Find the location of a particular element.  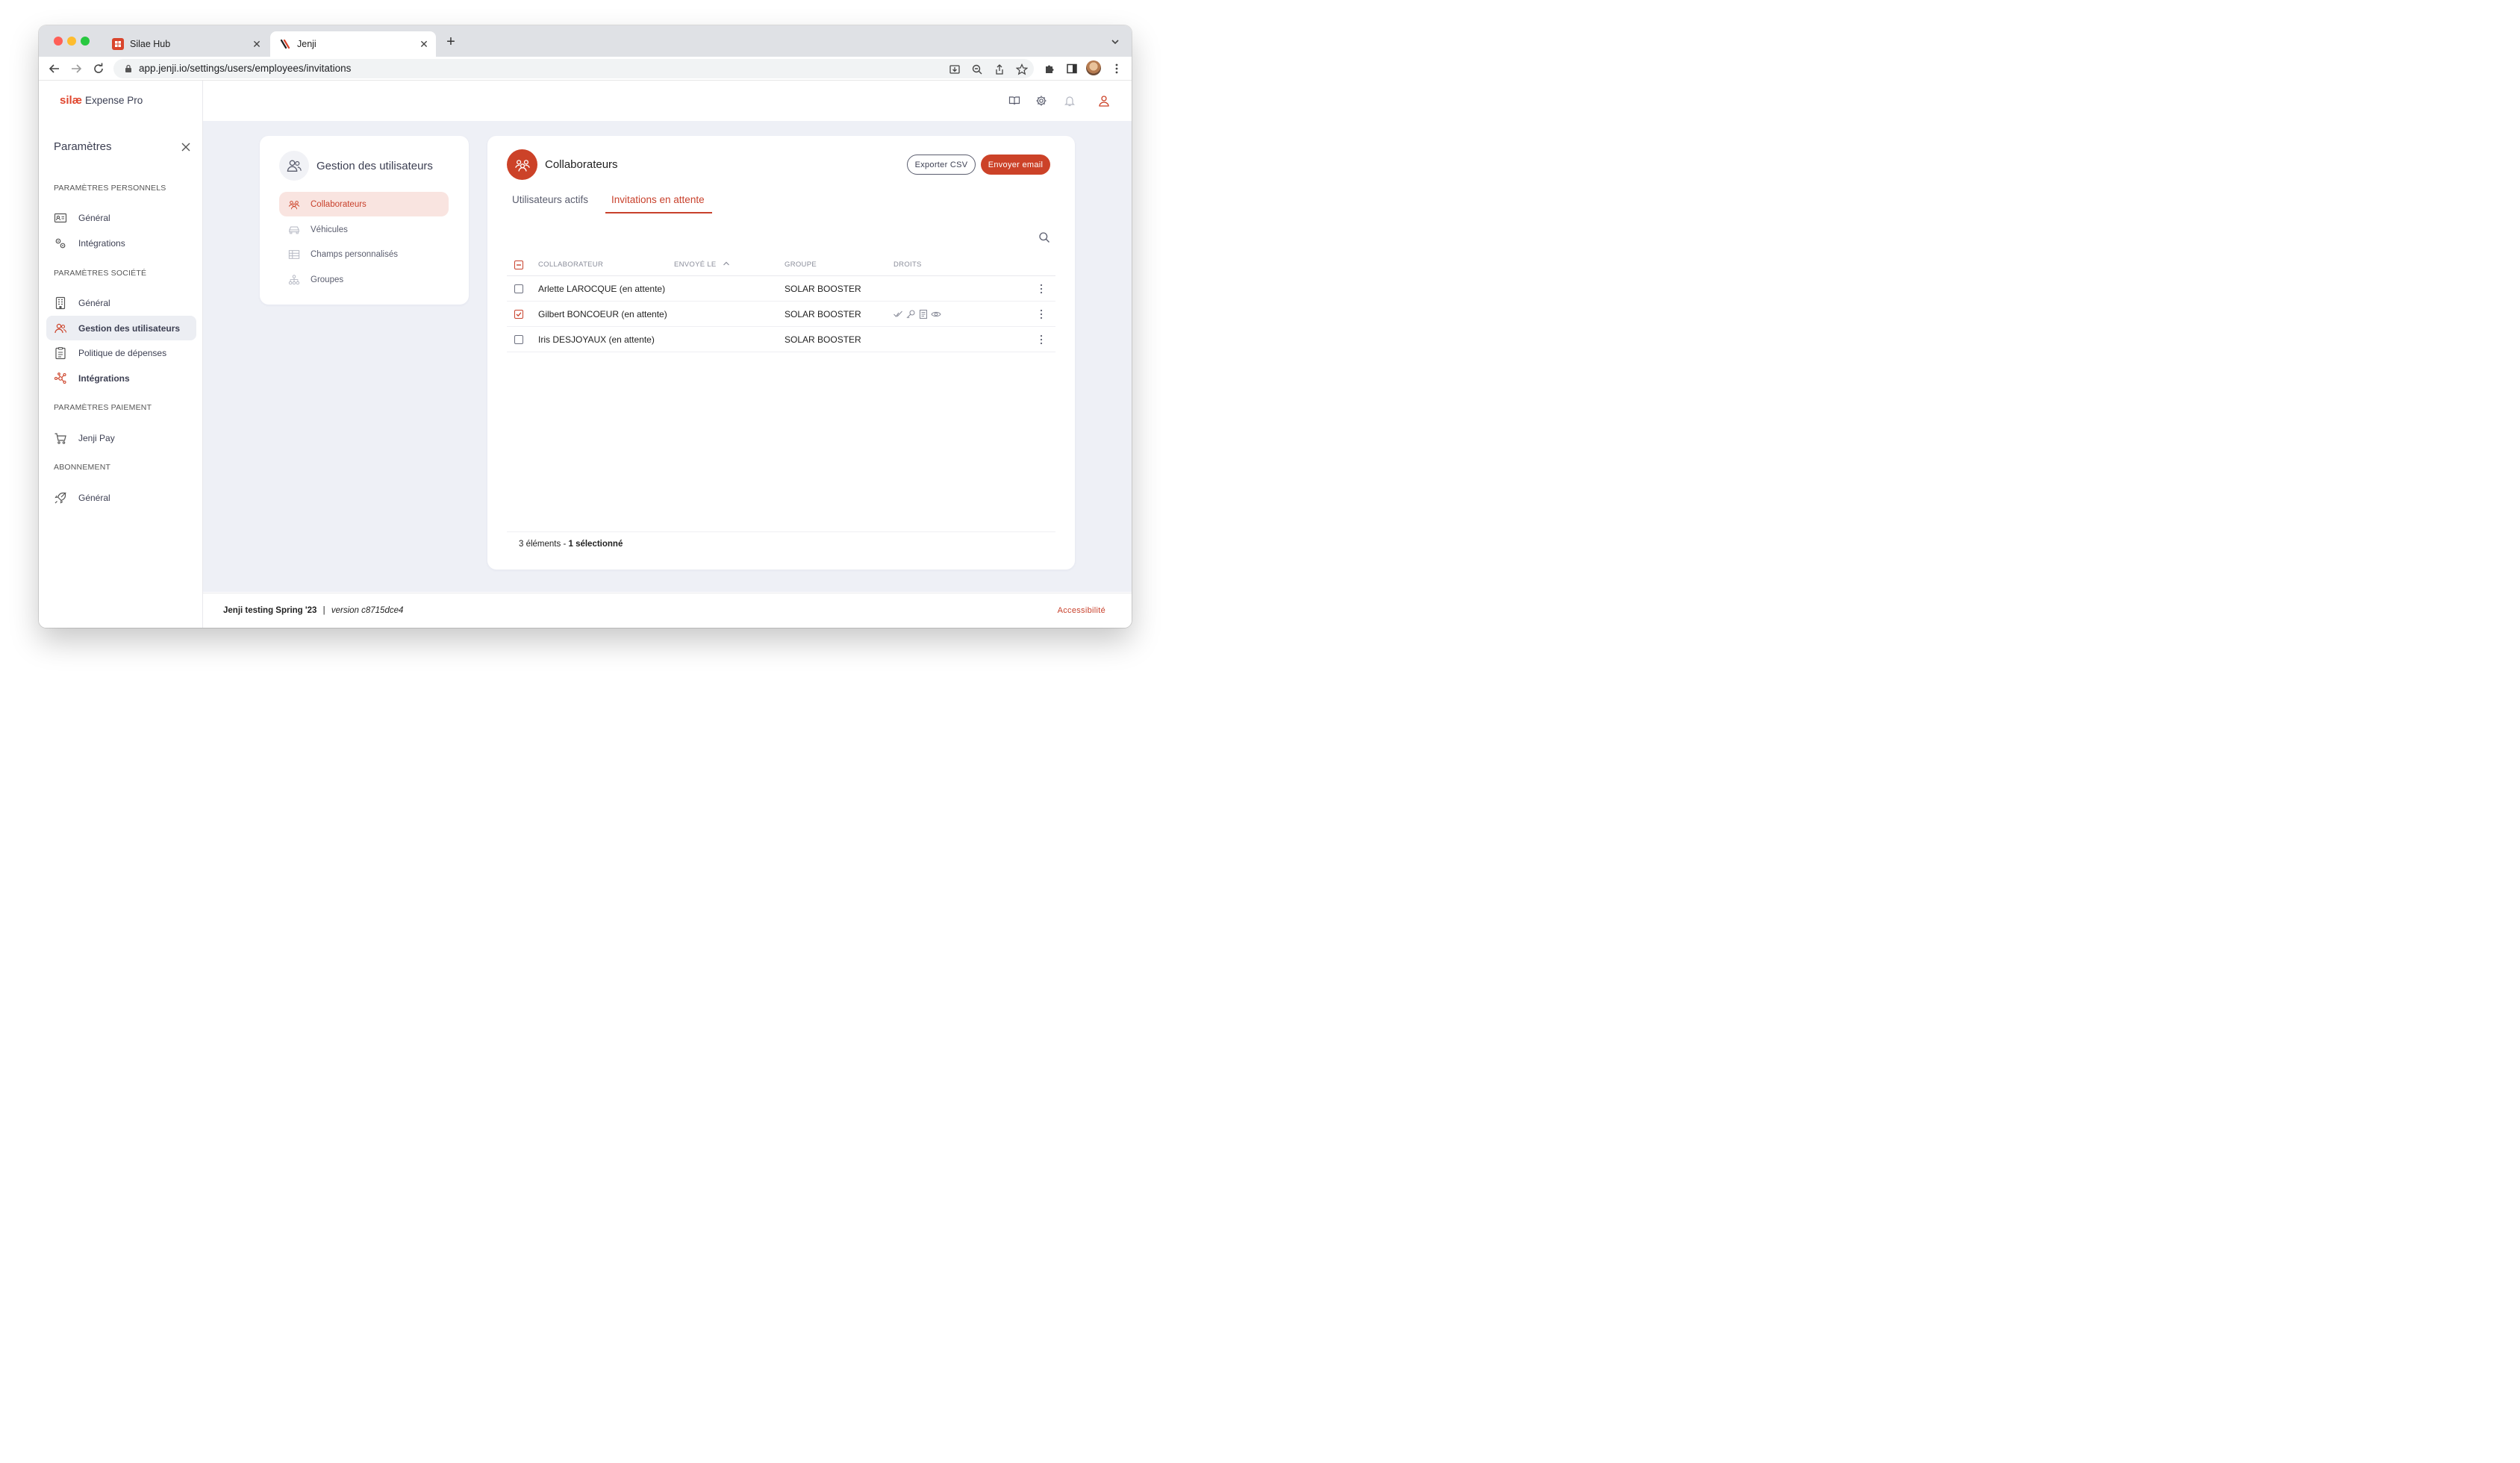

table-footer-count: 3 éléments - 1 sélectionné is located at coordinates (571, 544).